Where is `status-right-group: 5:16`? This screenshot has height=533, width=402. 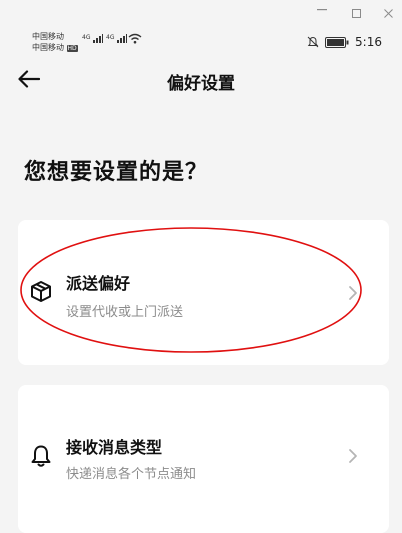 status-right-group: 5:16 is located at coordinates (344, 42).